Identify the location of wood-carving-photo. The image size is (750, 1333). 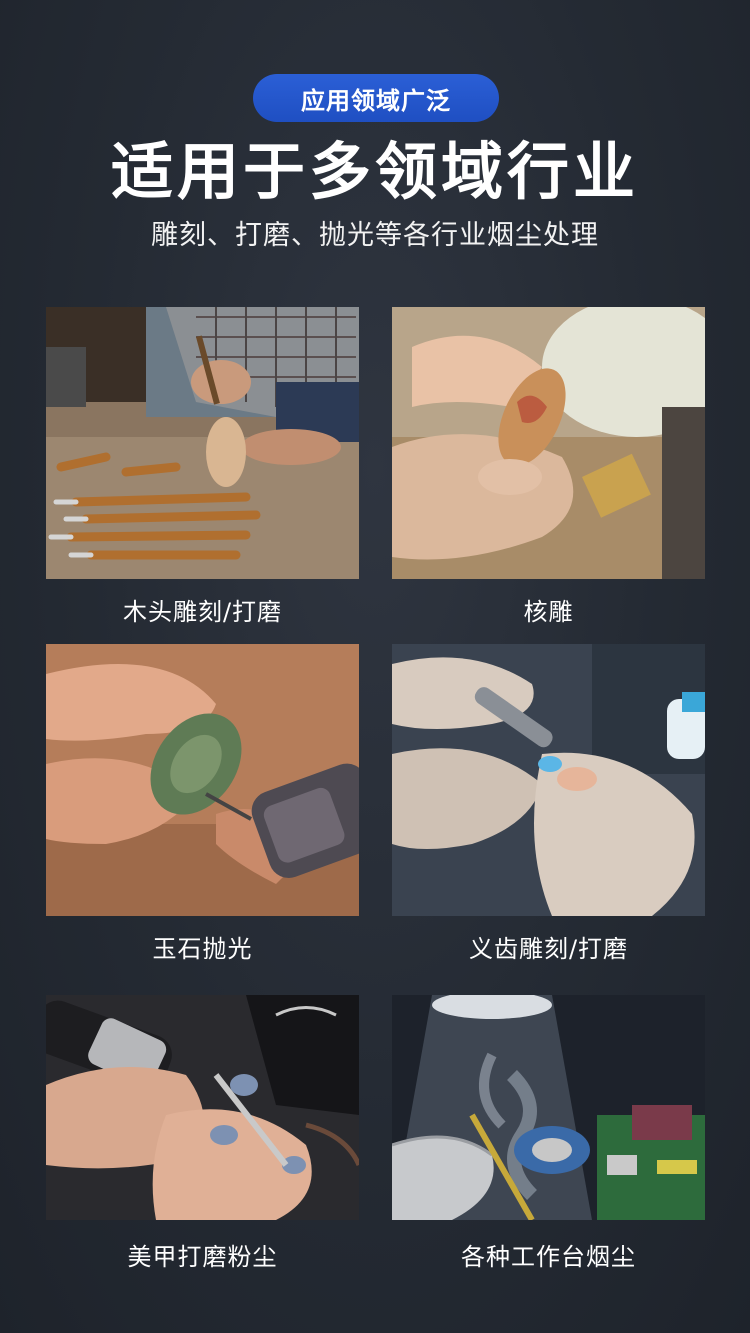
(202, 443).